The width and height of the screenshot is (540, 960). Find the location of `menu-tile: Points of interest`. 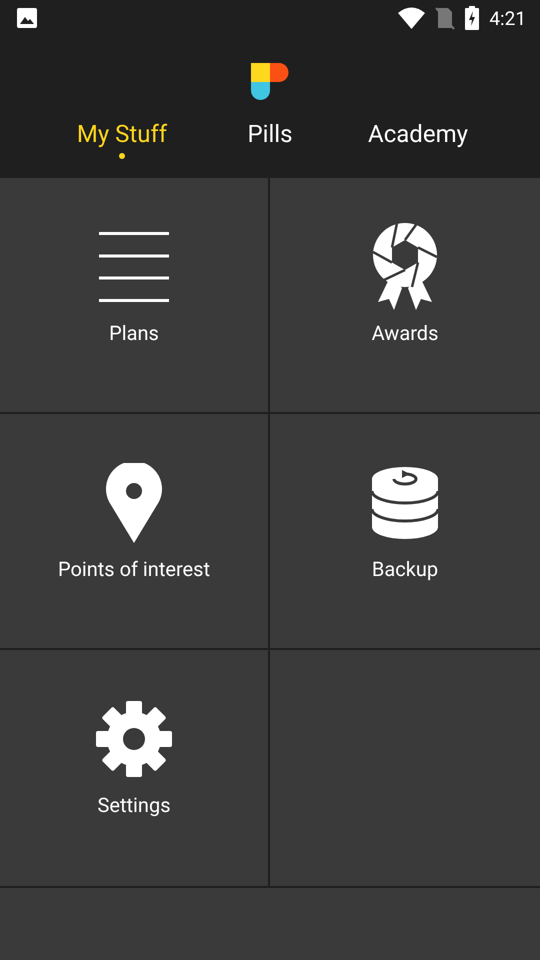

menu-tile: Points of interest is located at coordinates (135, 532).